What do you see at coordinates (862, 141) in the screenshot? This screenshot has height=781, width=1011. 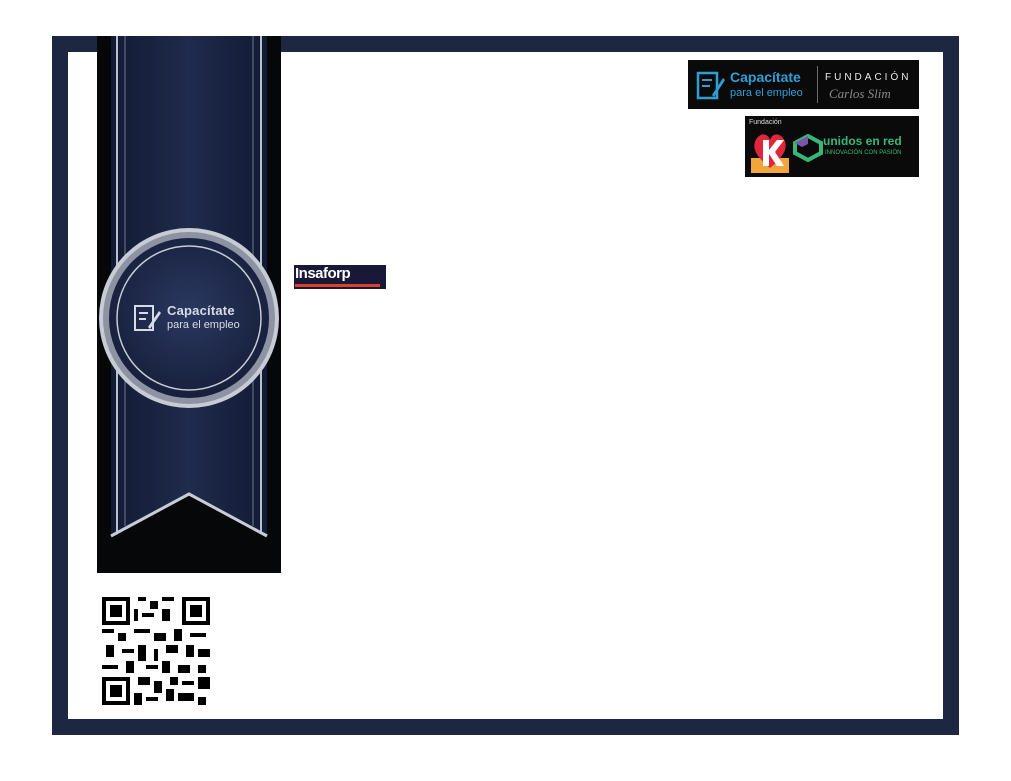 I see `unidos-title: unidos en red` at bounding box center [862, 141].